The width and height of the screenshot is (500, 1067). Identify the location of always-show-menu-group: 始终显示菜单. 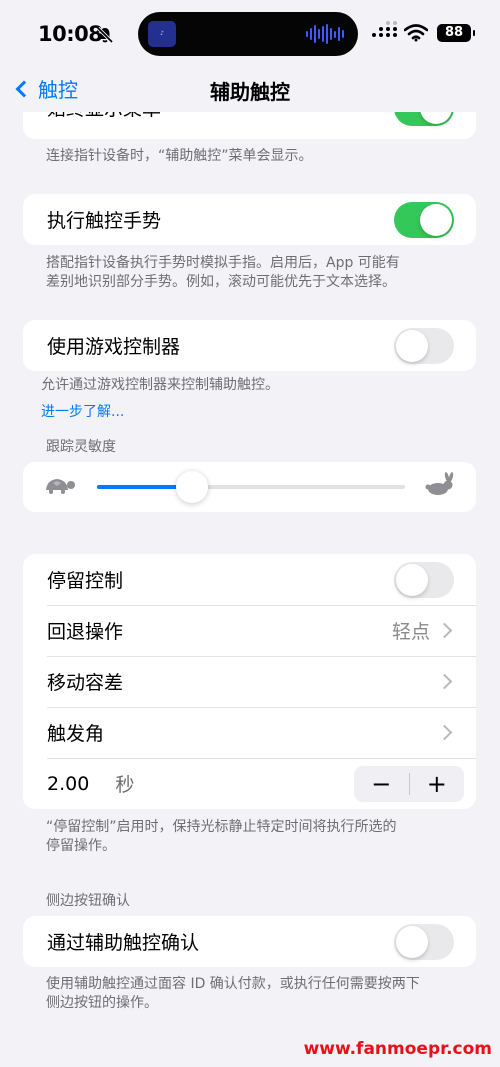
(249, 125).